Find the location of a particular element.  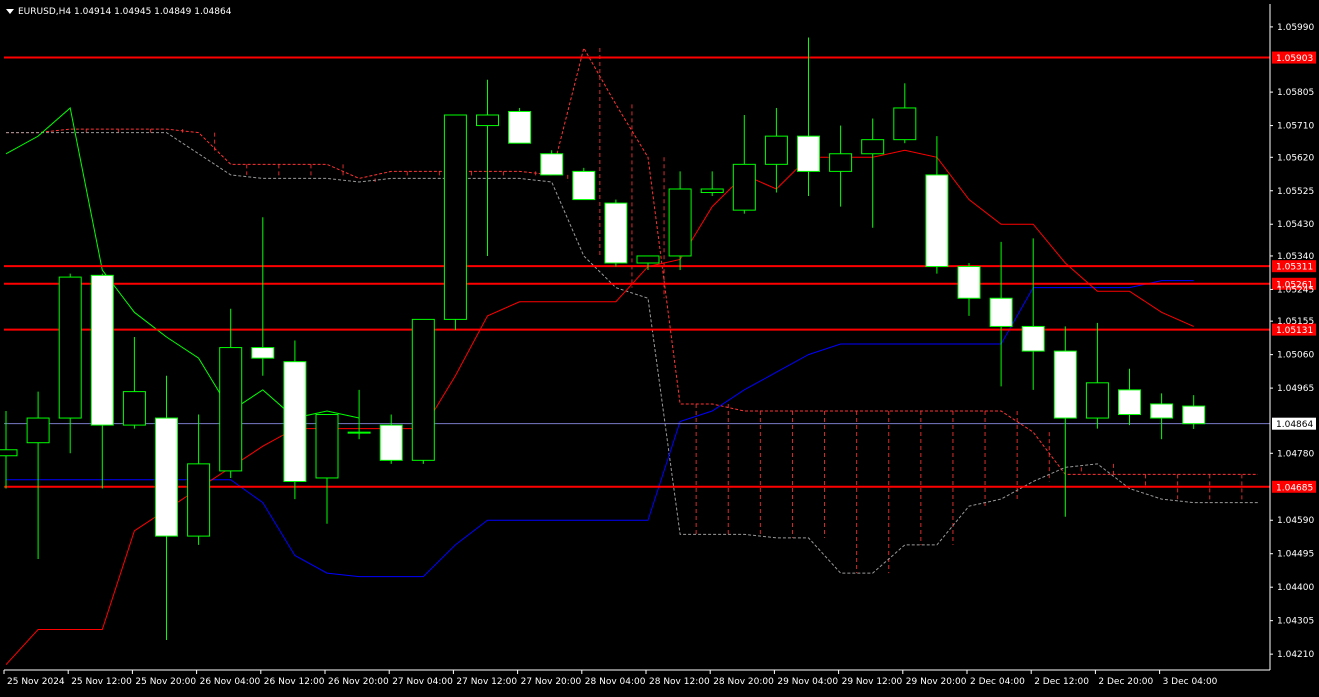

y-tick-label: 1.04495 is located at coordinates (1295, 555).